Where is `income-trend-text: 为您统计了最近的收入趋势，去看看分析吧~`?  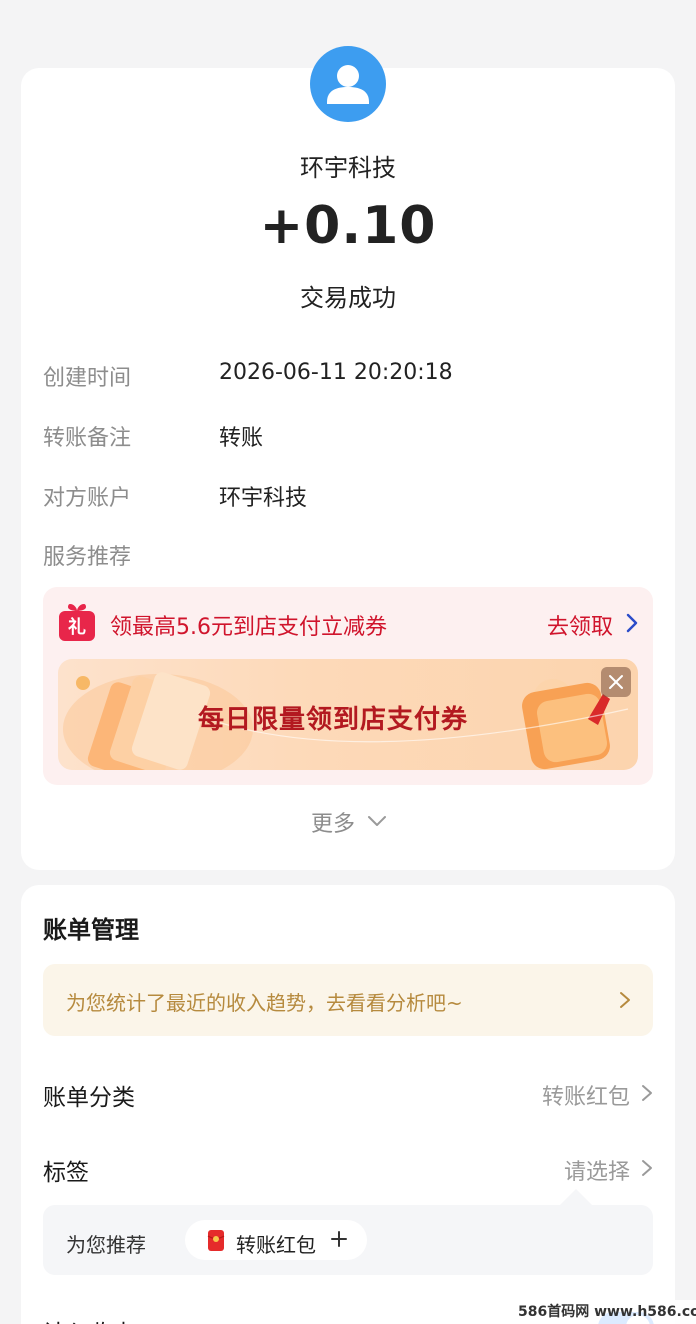
income-trend-text: 为您统计了最近的收入趋势，去看看分析吧~ is located at coordinates (264, 1001).